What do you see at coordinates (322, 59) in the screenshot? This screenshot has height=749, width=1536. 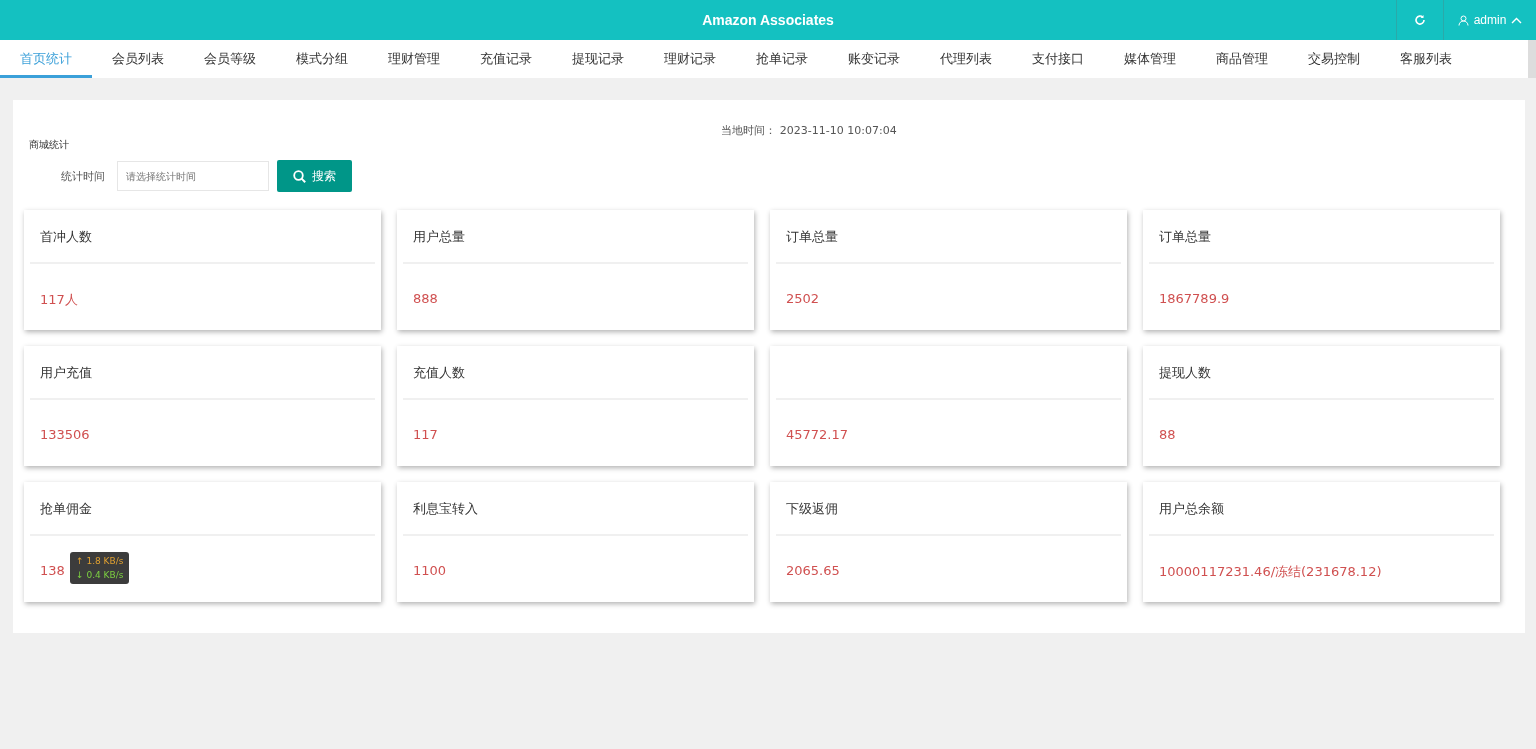 I see `nav-tab: 模式分组` at bounding box center [322, 59].